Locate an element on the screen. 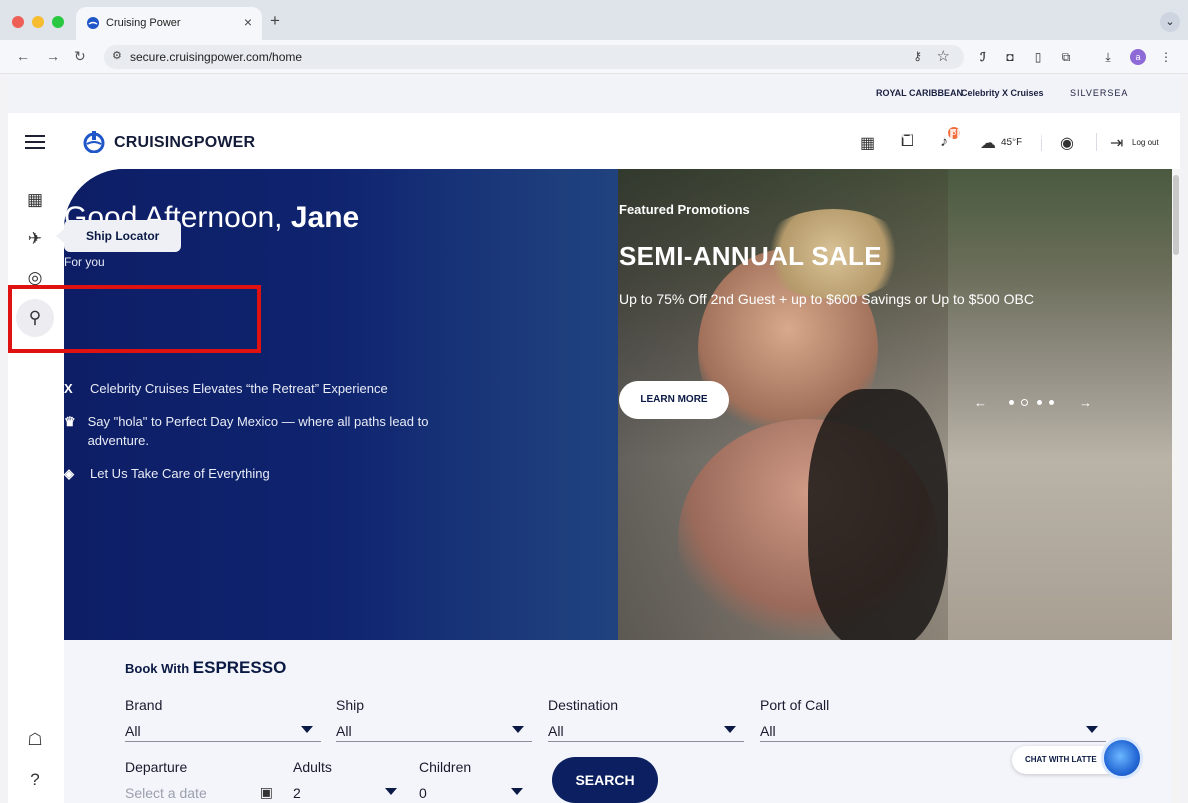  close-window-button is located at coordinates (18, 22).